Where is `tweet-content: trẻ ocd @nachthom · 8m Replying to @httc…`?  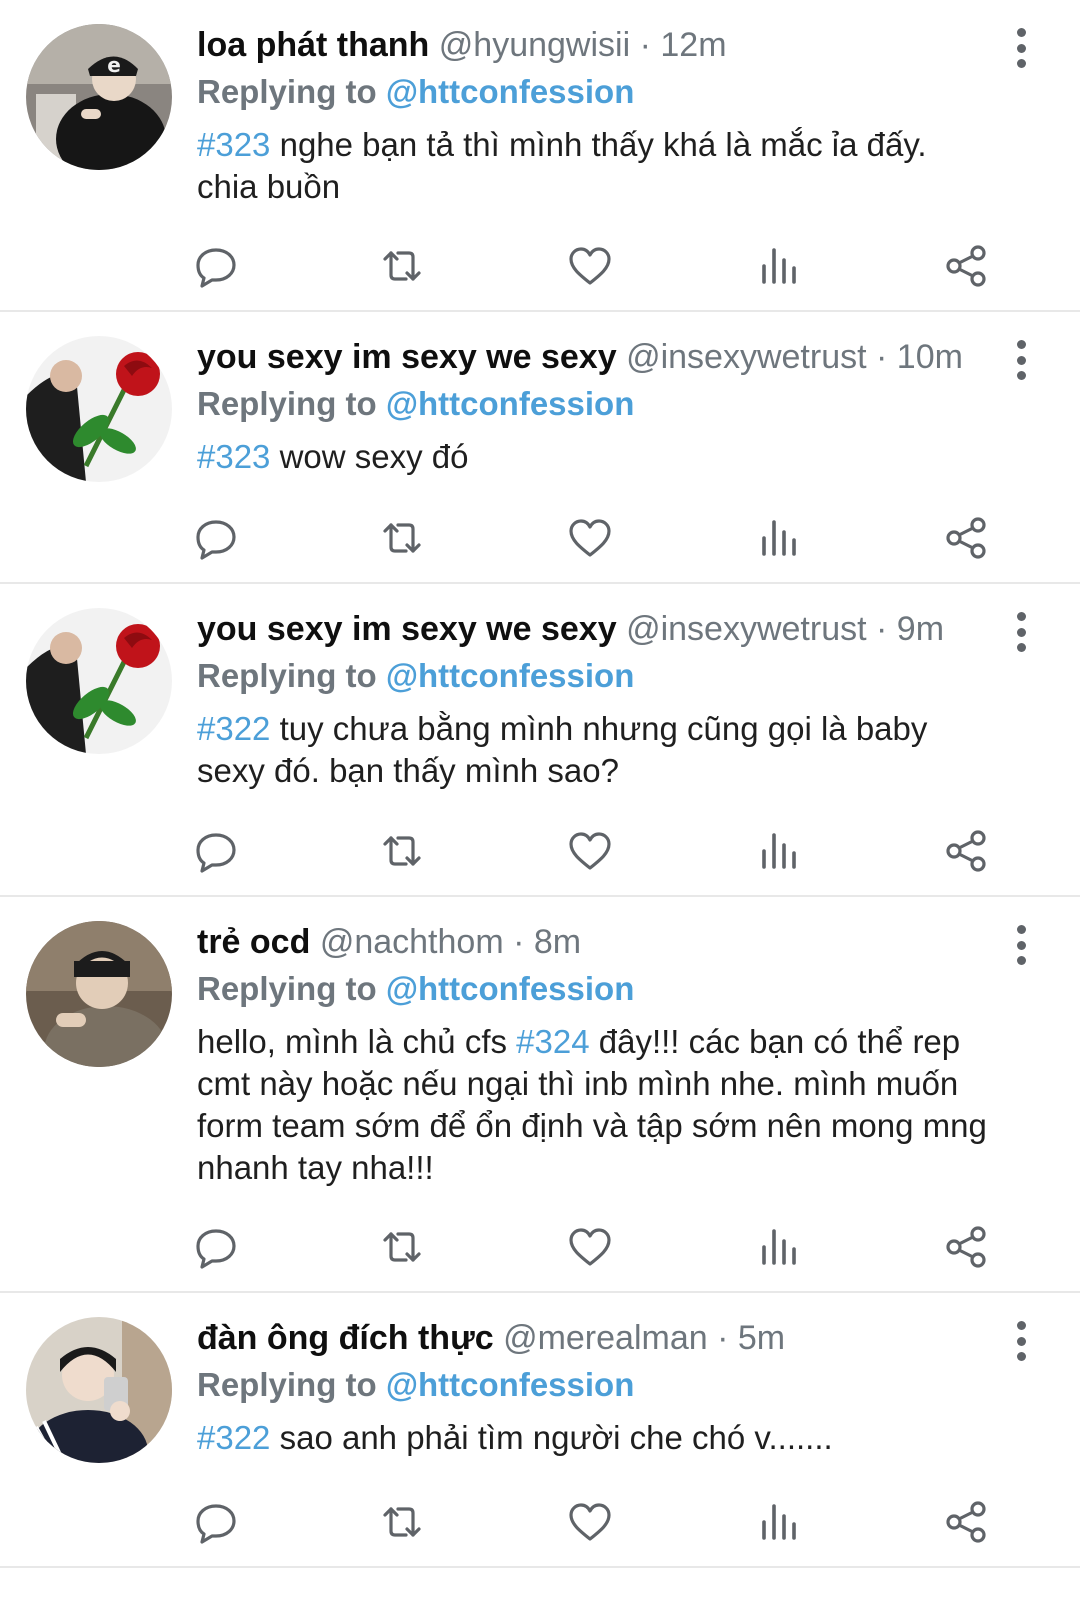
tweet-content: trẻ ocd @nachthom · 8m Replying to @httc… is located at coordinates (595, 1054).